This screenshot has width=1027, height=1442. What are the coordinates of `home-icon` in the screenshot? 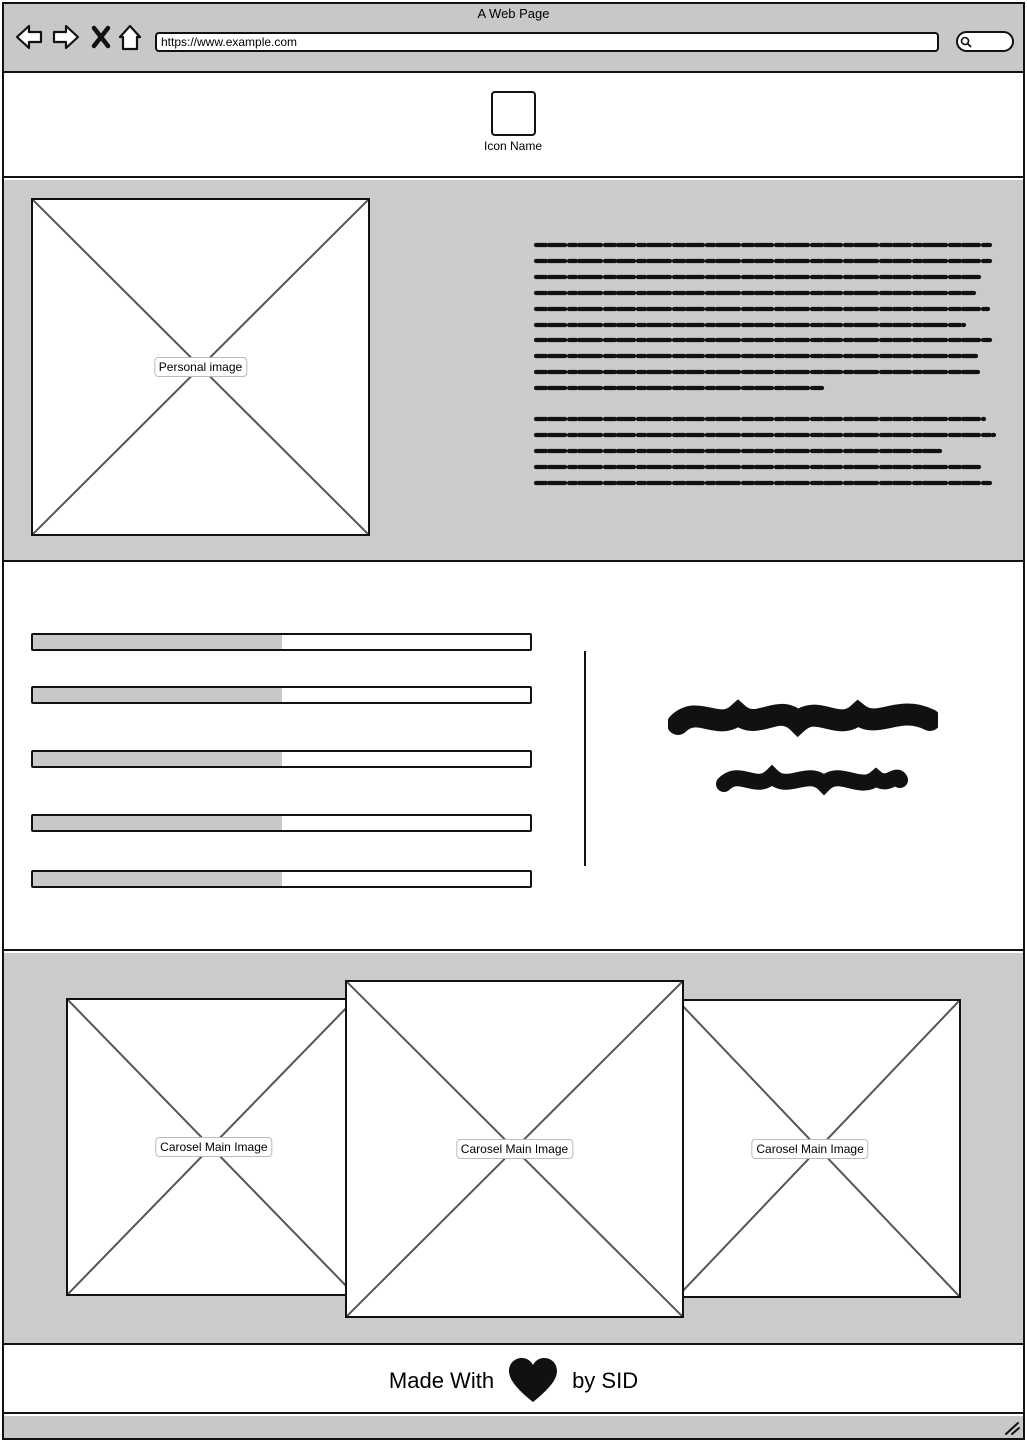 It's located at (131, 37).